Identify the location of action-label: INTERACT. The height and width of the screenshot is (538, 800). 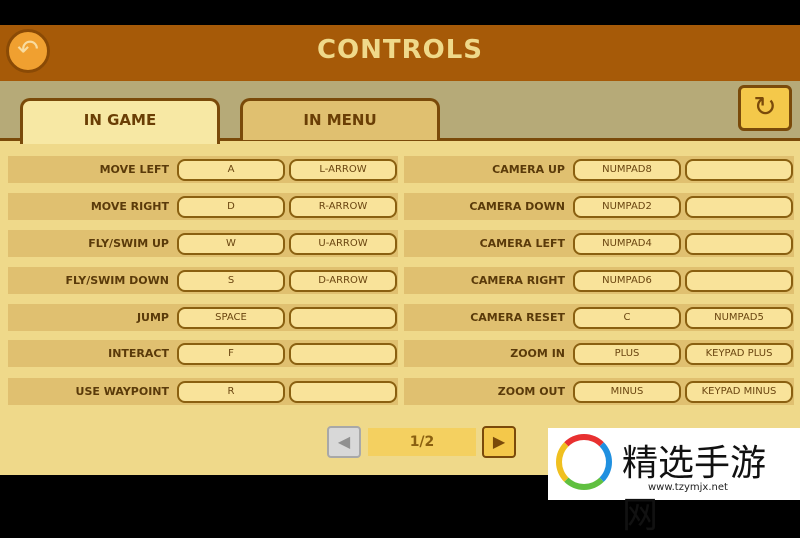
(138, 353).